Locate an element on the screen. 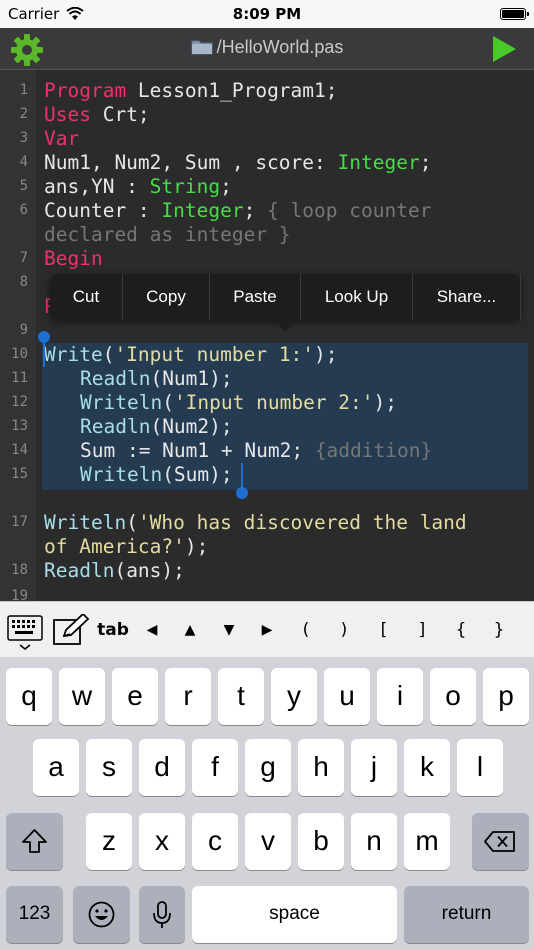  hide-keyboard-icon is located at coordinates (25, 633).